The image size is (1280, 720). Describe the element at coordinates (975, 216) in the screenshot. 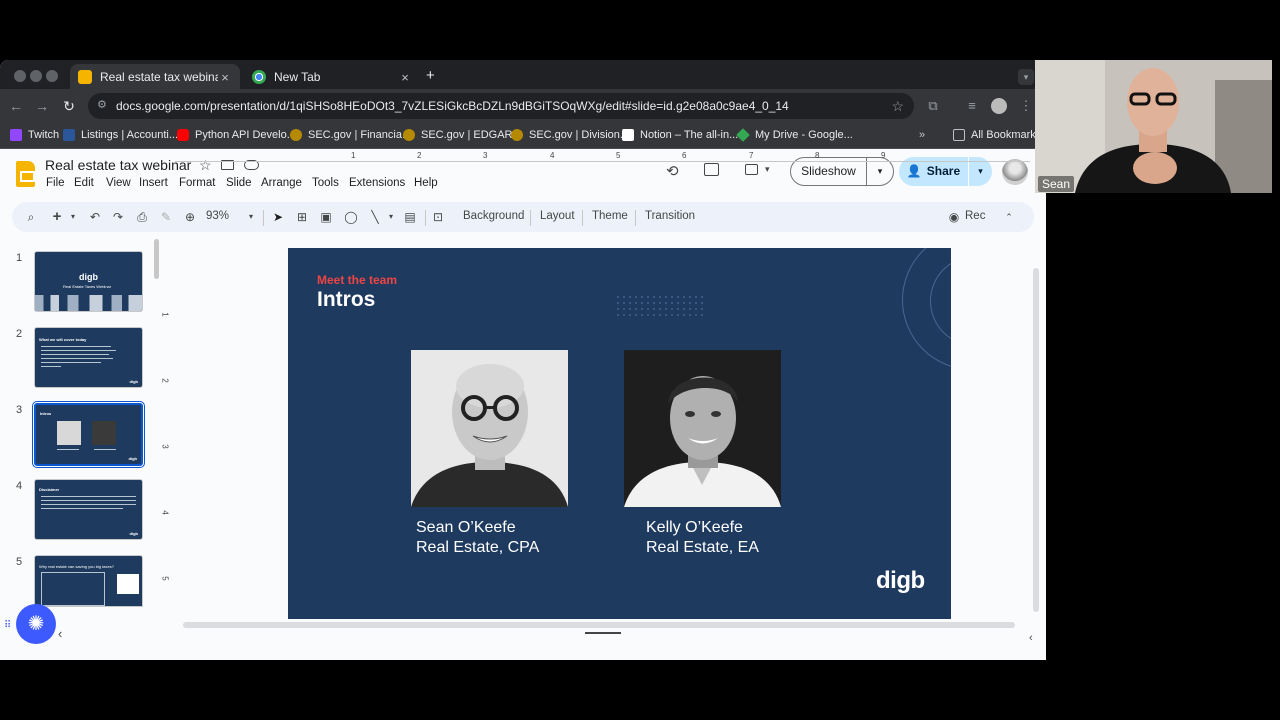

I see `rec-button: Rec` at that location.